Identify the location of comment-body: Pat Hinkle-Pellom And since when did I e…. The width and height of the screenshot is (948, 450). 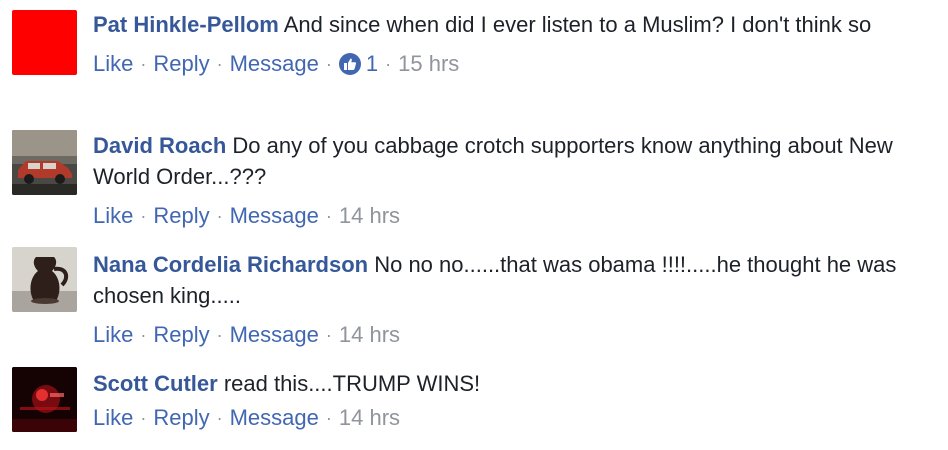
(516, 44).